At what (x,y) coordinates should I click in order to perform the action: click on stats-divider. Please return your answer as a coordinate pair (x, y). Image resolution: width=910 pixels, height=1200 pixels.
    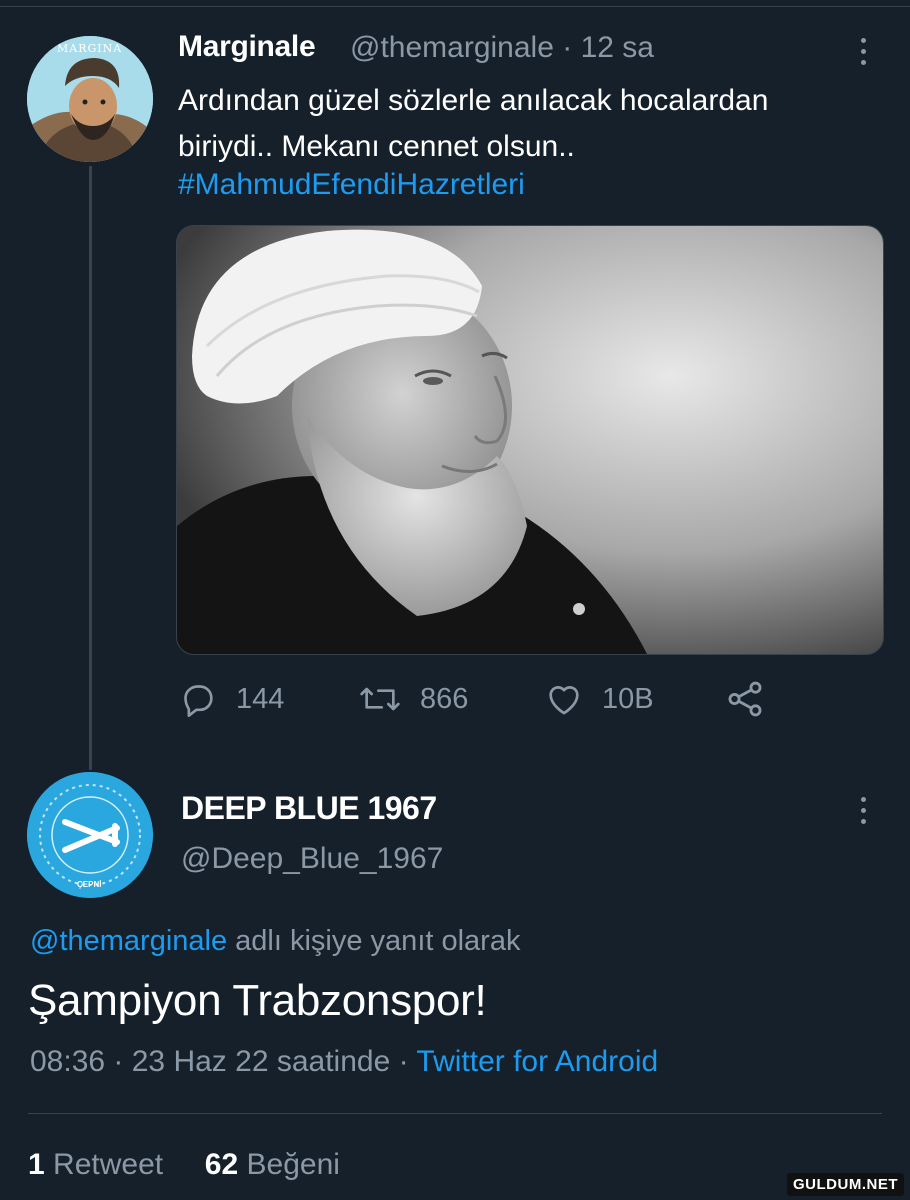
    Looking at the image, I should click on (455, 1113).